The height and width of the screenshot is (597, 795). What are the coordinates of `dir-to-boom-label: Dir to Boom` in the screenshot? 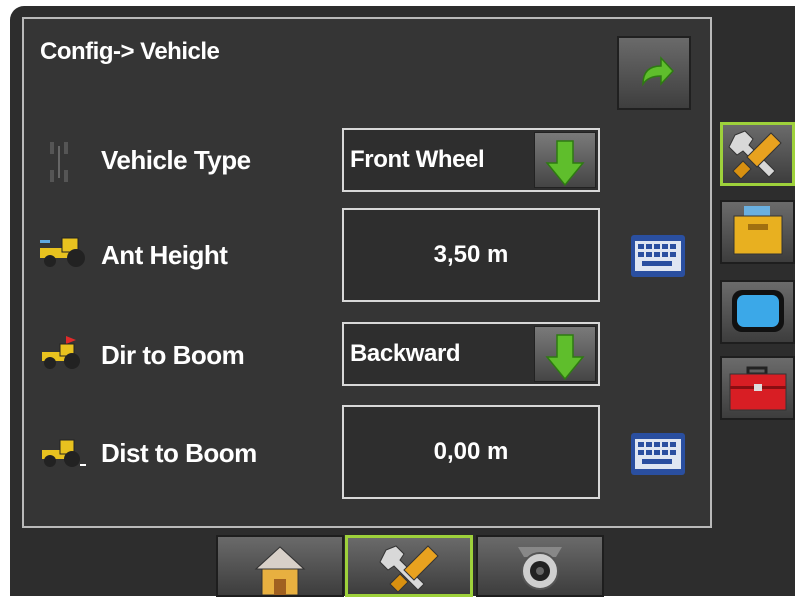 It's located at (173, 355).